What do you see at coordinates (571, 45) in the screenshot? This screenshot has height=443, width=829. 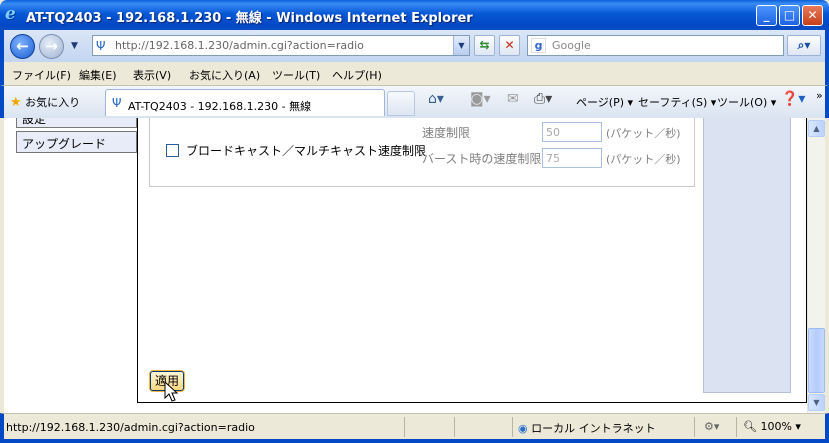 I see `search-input: Google` at bounding box center [571, 45].